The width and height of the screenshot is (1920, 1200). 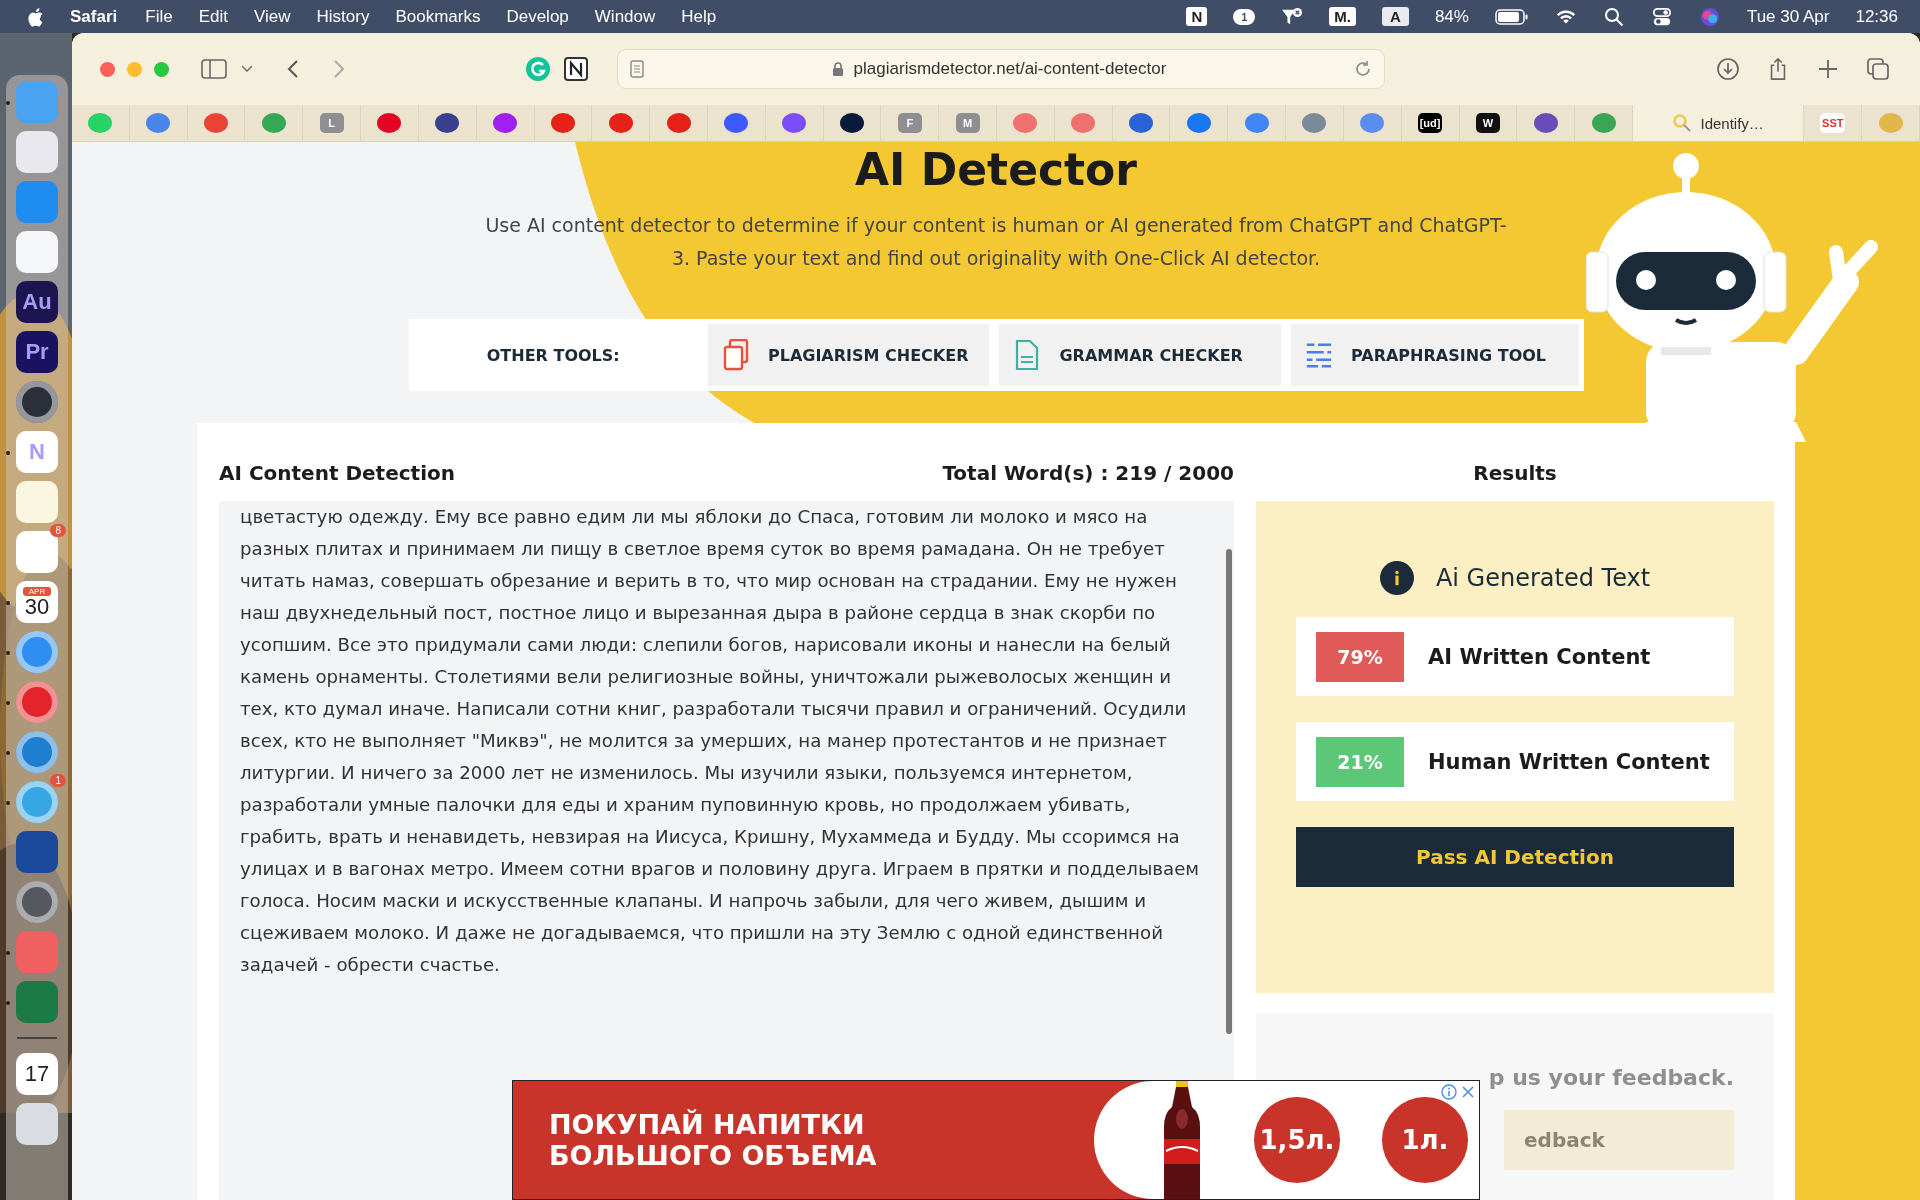 I want to click on siri-icon, so click(x=1709, y=16).